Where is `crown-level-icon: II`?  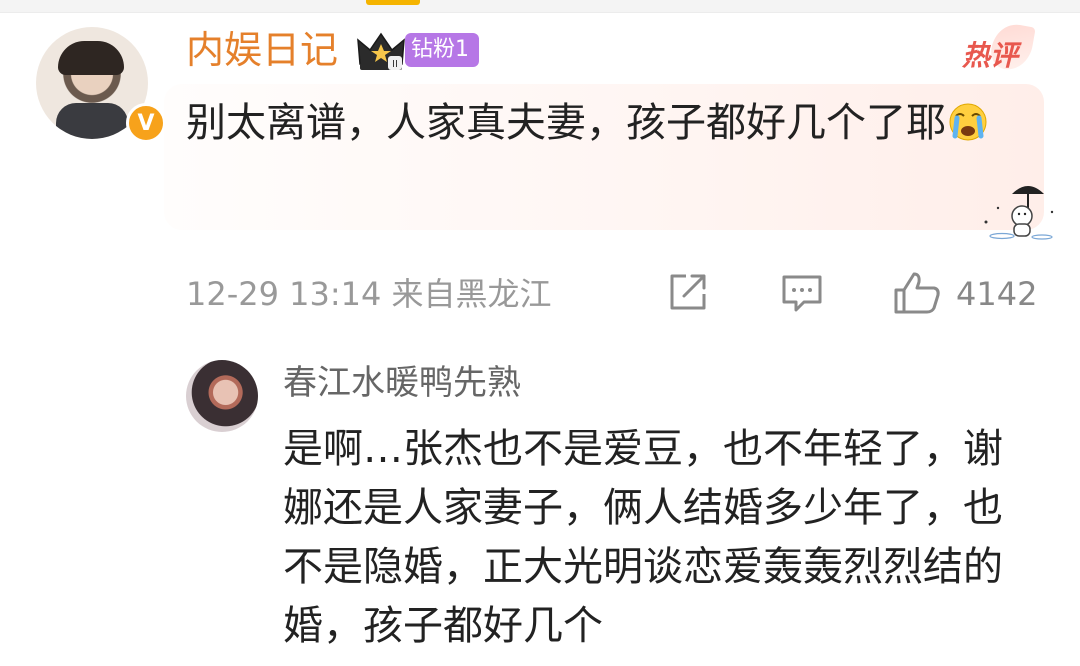 crown-level-icon: II is located at coordinates (381, 51).